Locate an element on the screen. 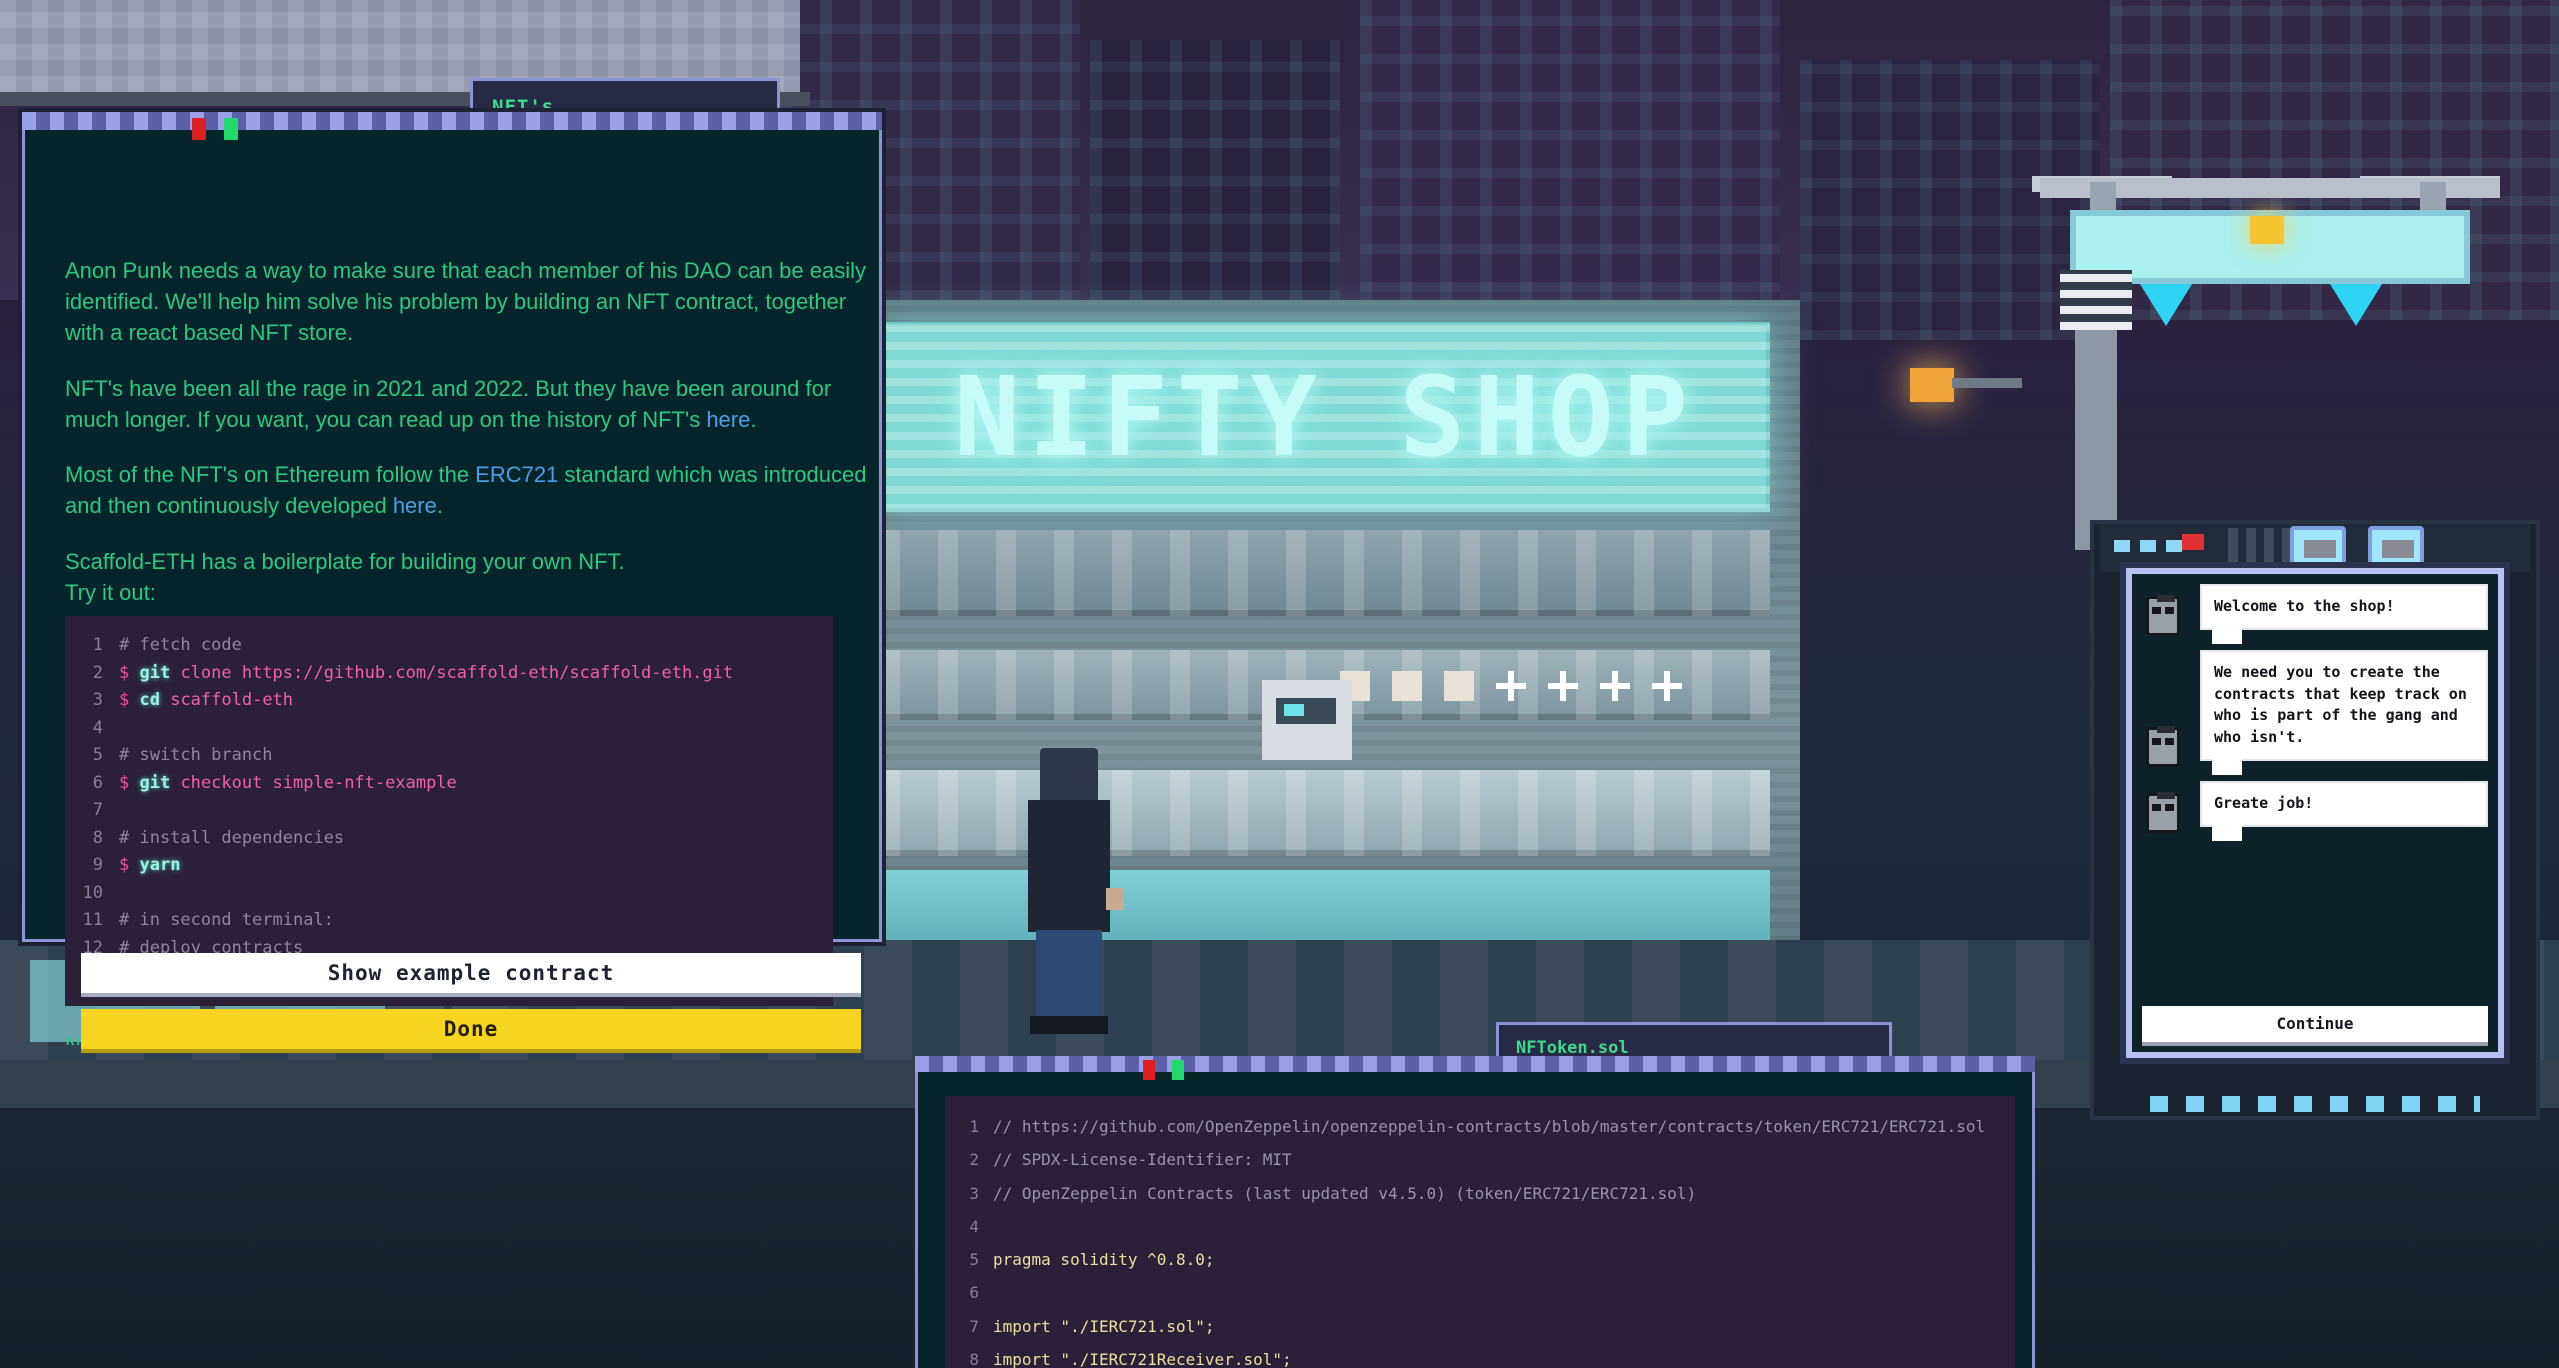 The height and width of the screenshot is (1368, 2559). sol-code-line: 4 is located at coordinates (1480, 1226).